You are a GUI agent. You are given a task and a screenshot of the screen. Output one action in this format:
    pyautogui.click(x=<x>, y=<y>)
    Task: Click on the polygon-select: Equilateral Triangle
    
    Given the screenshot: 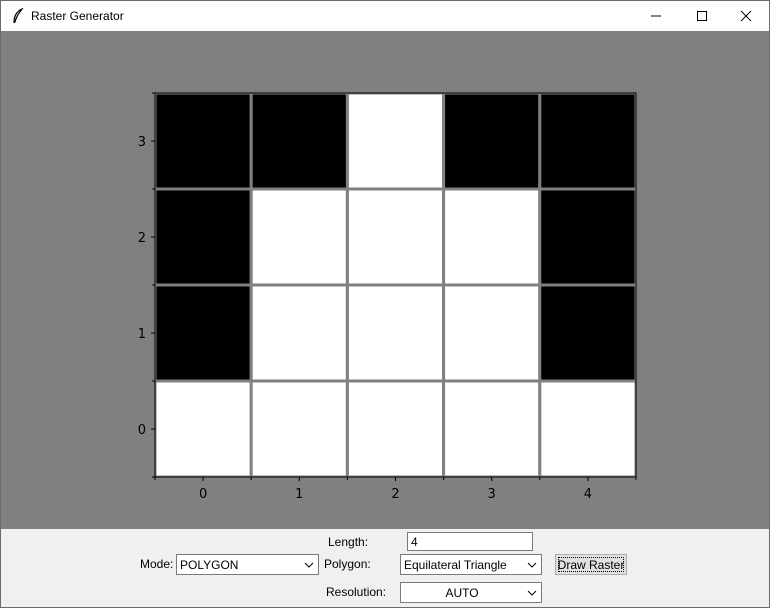 What is the action you would take?
    pyautogui.click(x=471, y=564)
    